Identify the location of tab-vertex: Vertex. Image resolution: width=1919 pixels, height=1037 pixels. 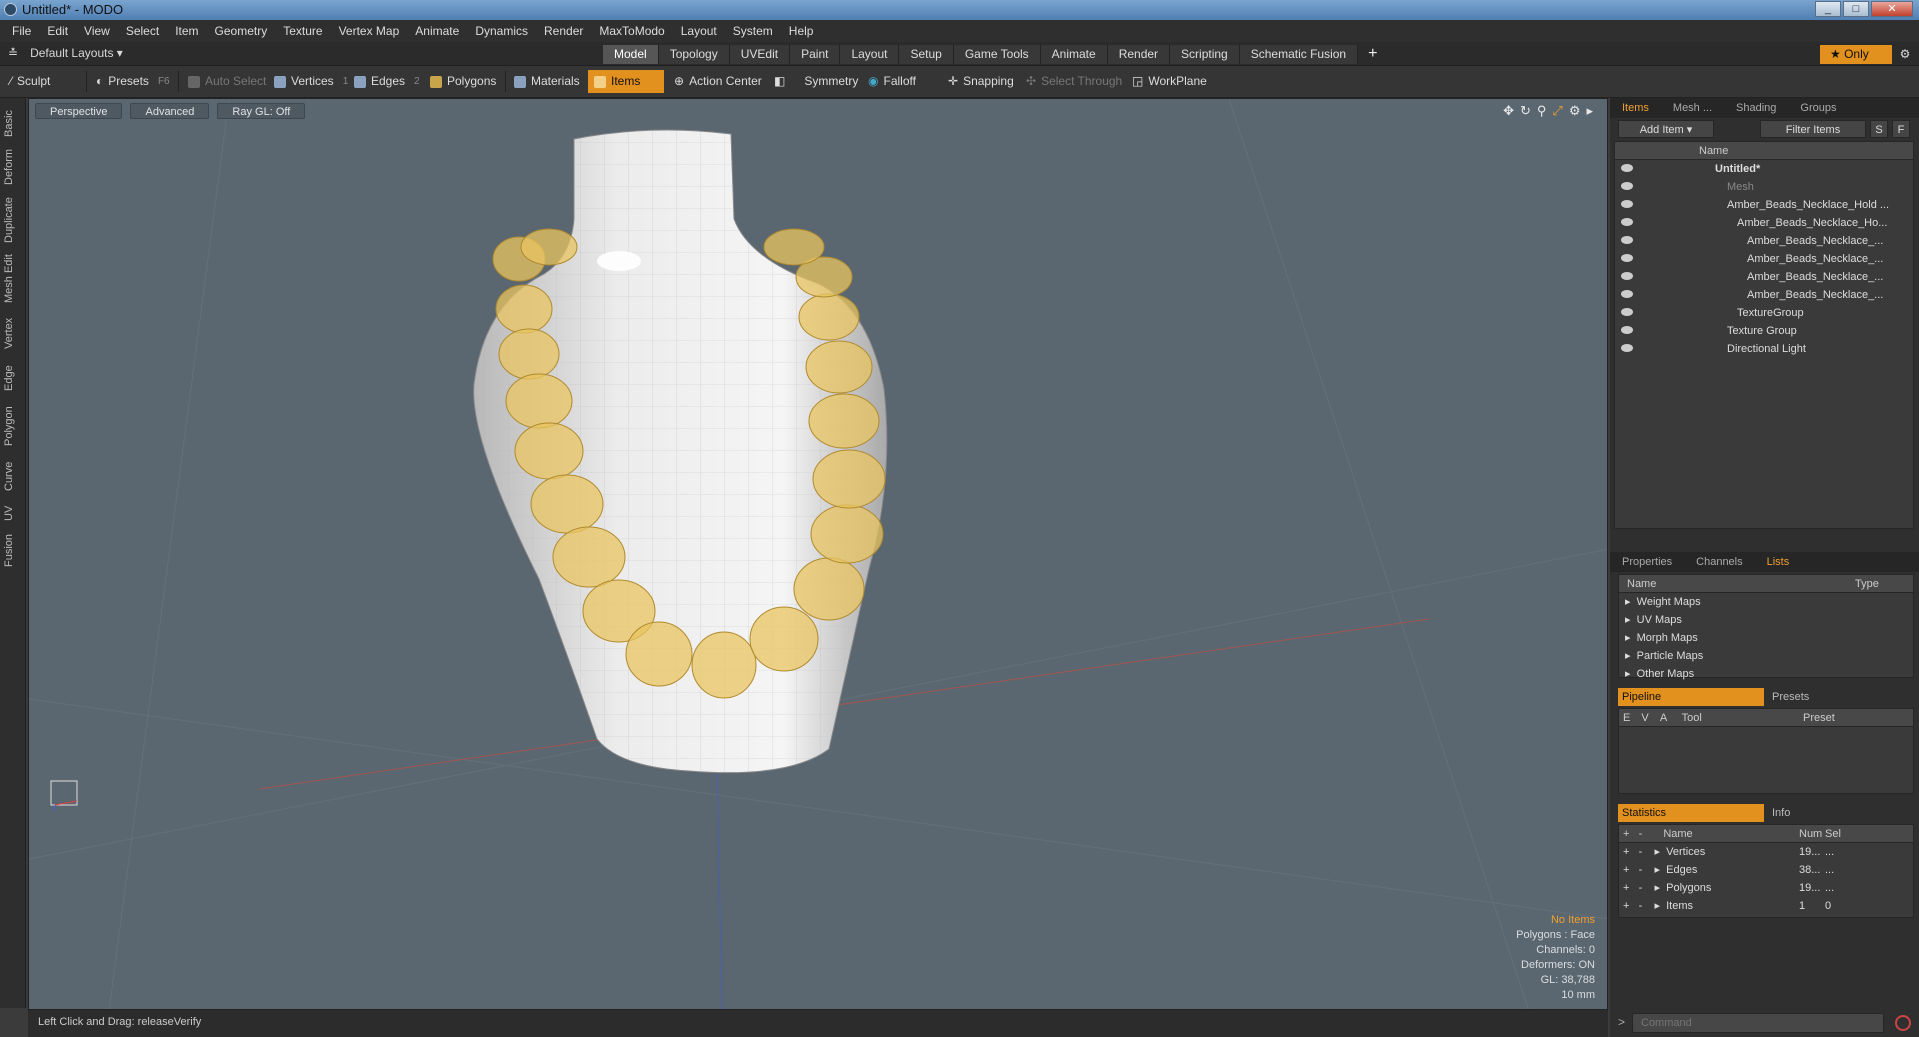
(13, 333).